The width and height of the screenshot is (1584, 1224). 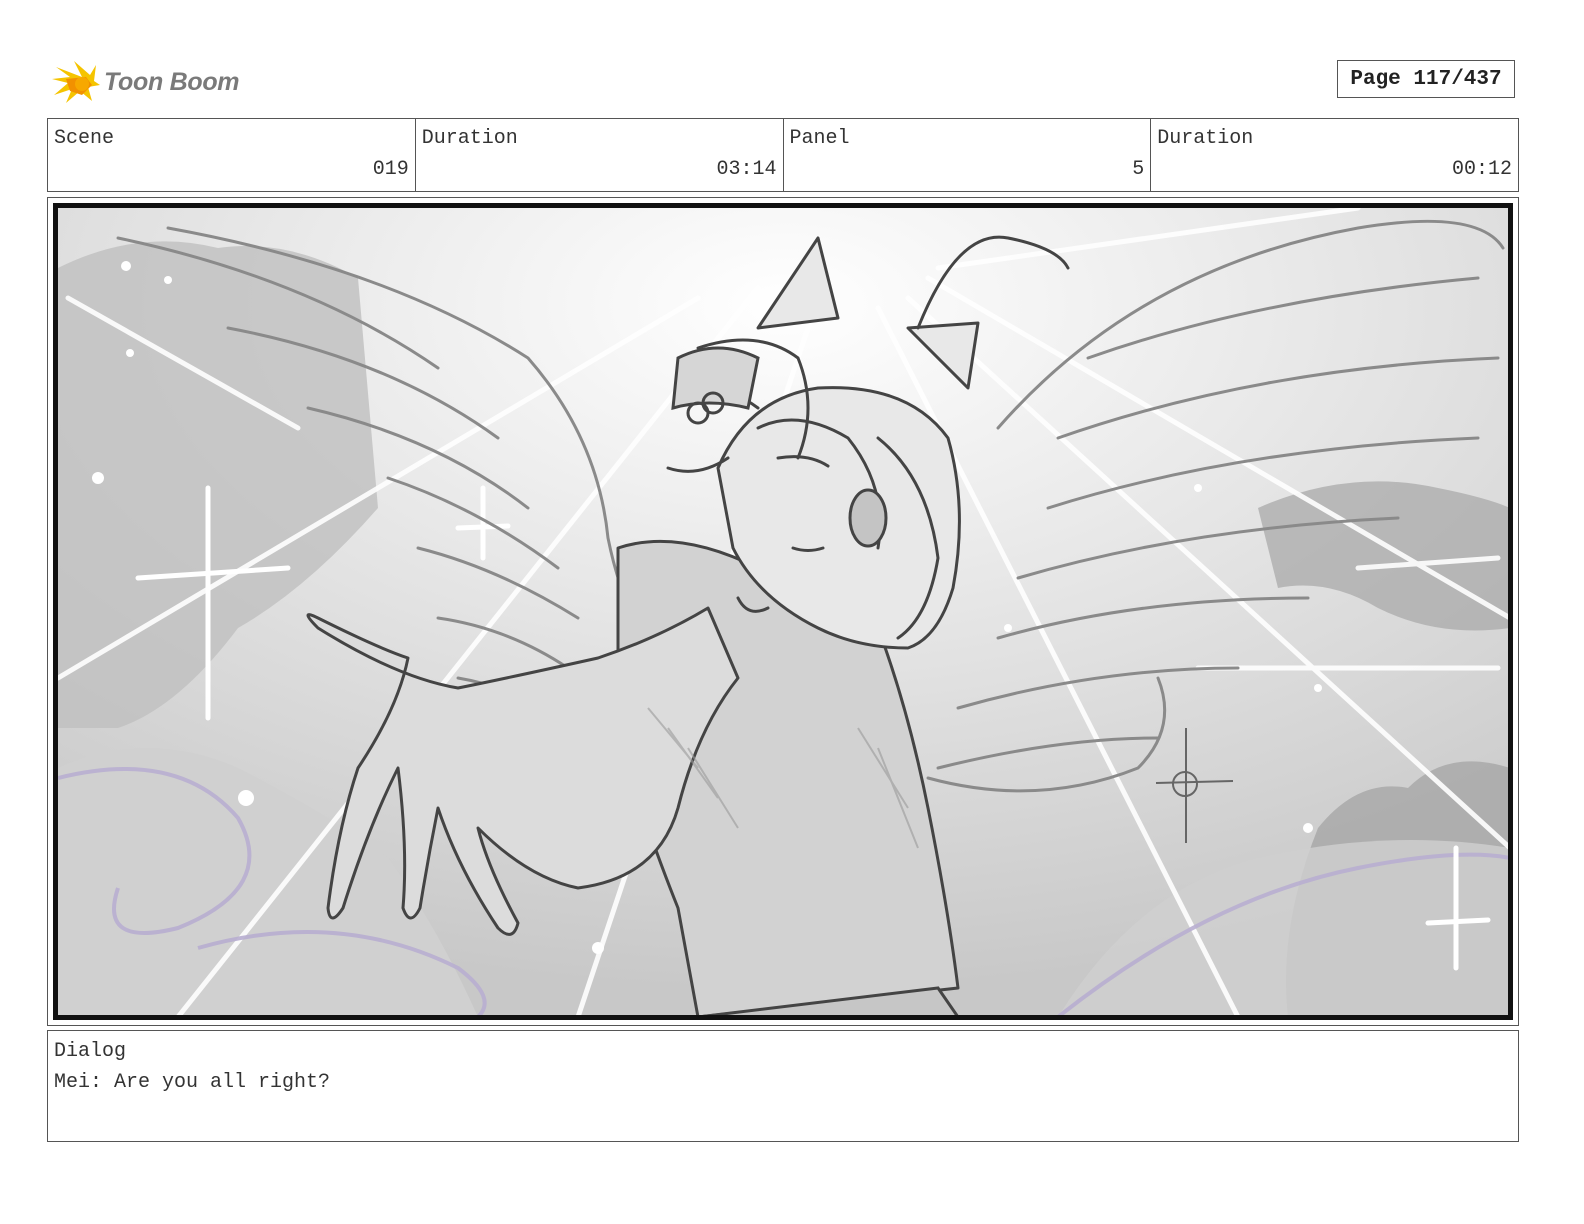 I want to click on scene-cell: Scene 019, so click(x=232, y=155).